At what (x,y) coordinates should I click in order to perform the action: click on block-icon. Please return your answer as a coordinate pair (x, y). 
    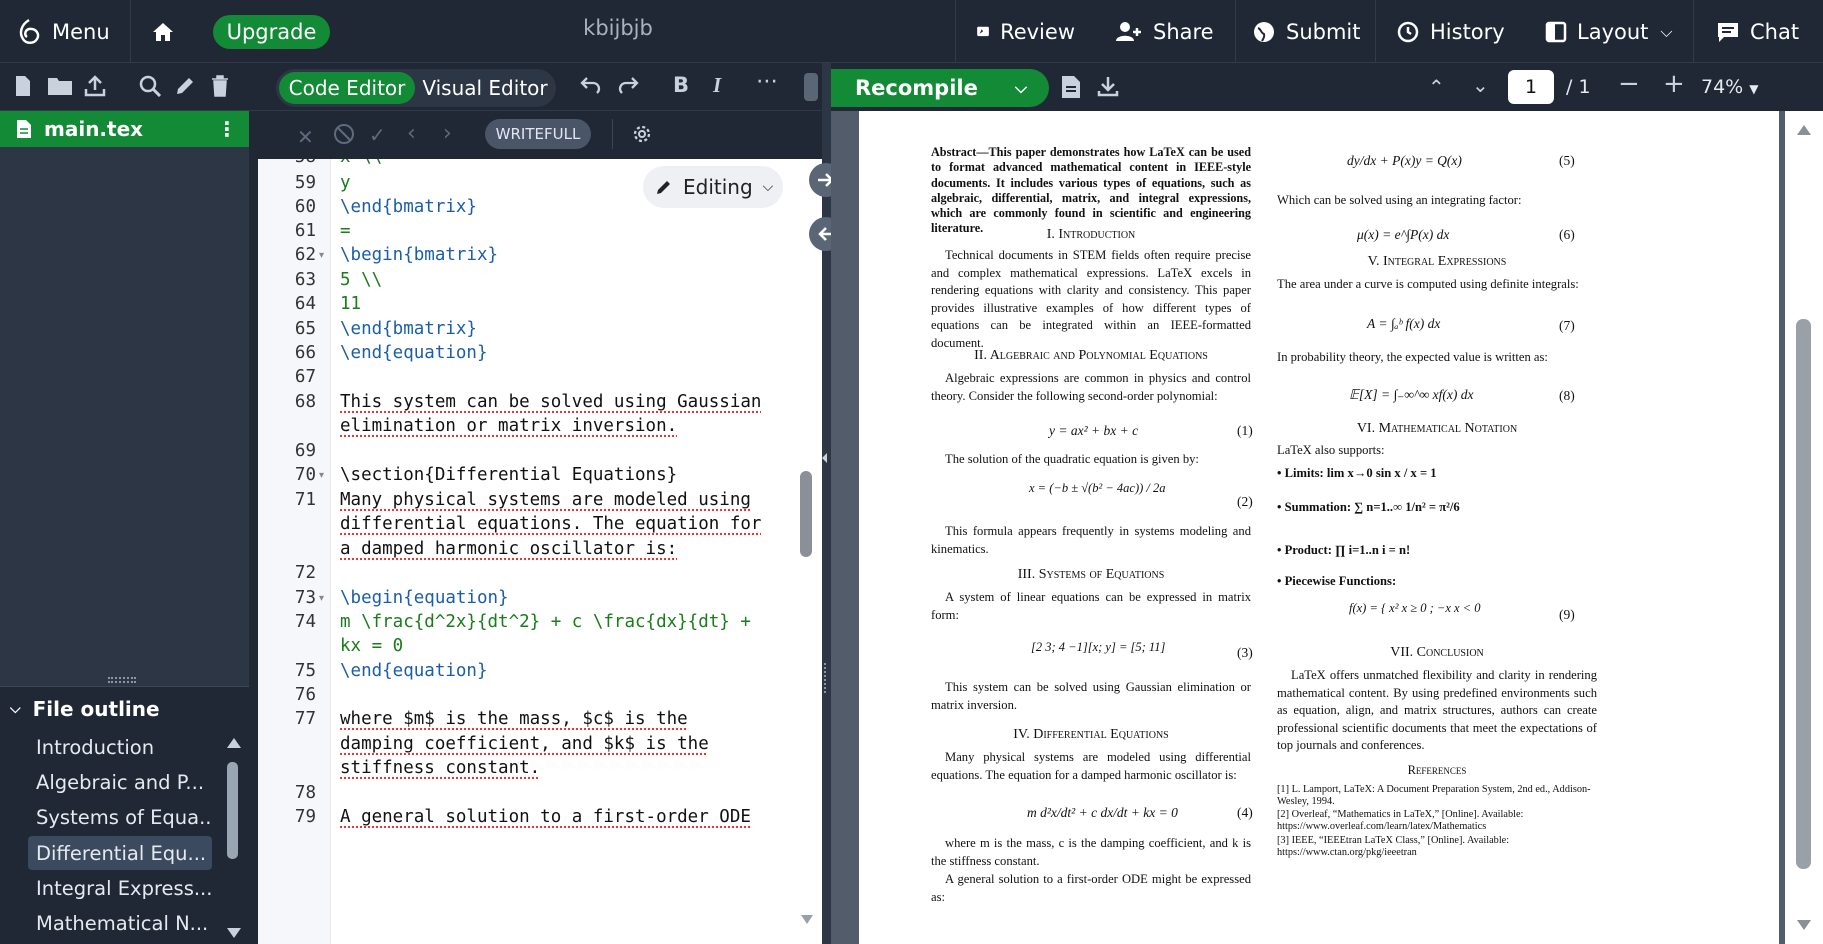
    Looking at the image, I should click on (344, 136).